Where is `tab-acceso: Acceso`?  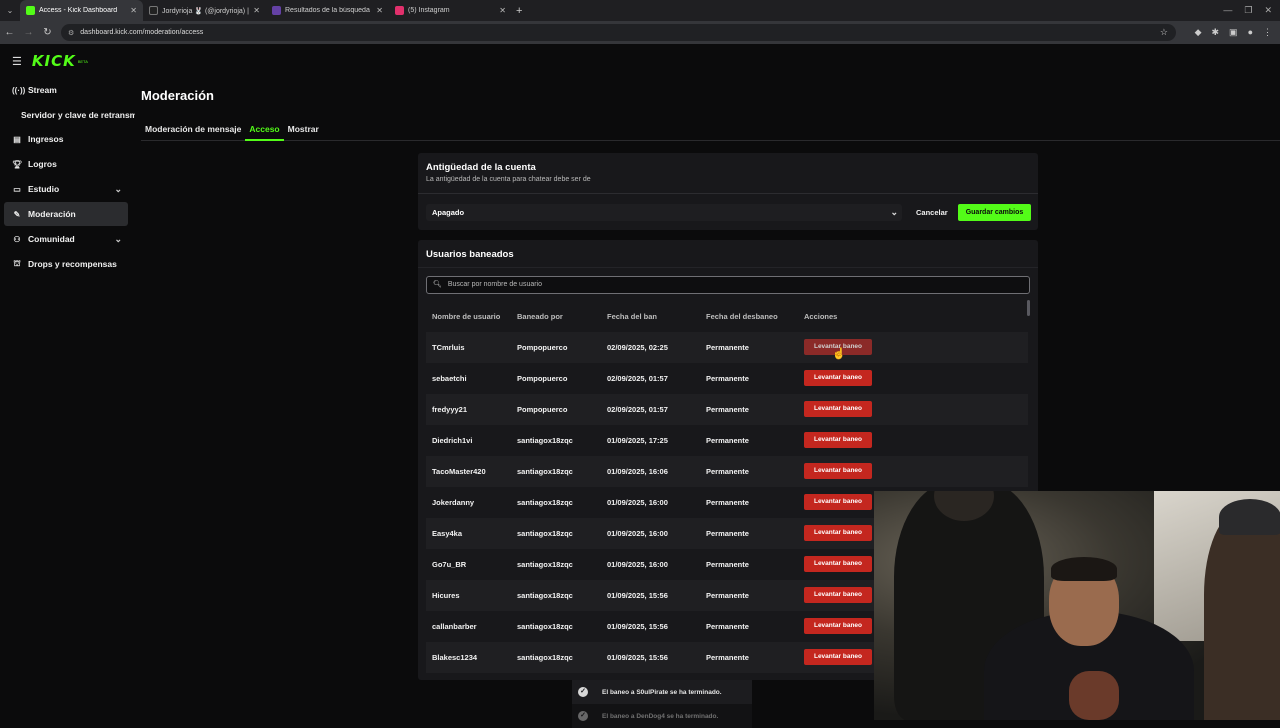
tab-acceso: Acceso is located at coordinates (264, 130).